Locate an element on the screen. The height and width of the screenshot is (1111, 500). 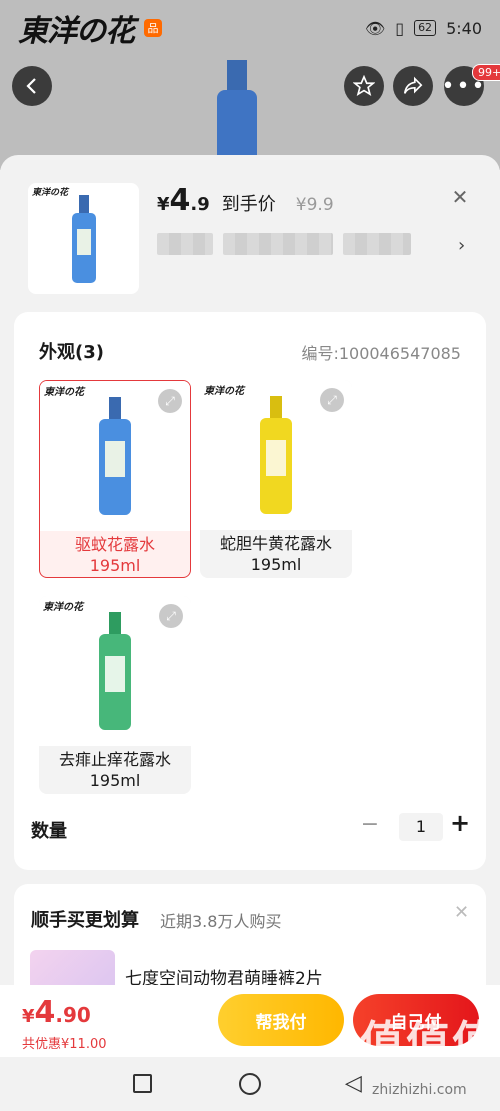
bundle-title: 顺手买更划算 is located at coordinates (85, 920).